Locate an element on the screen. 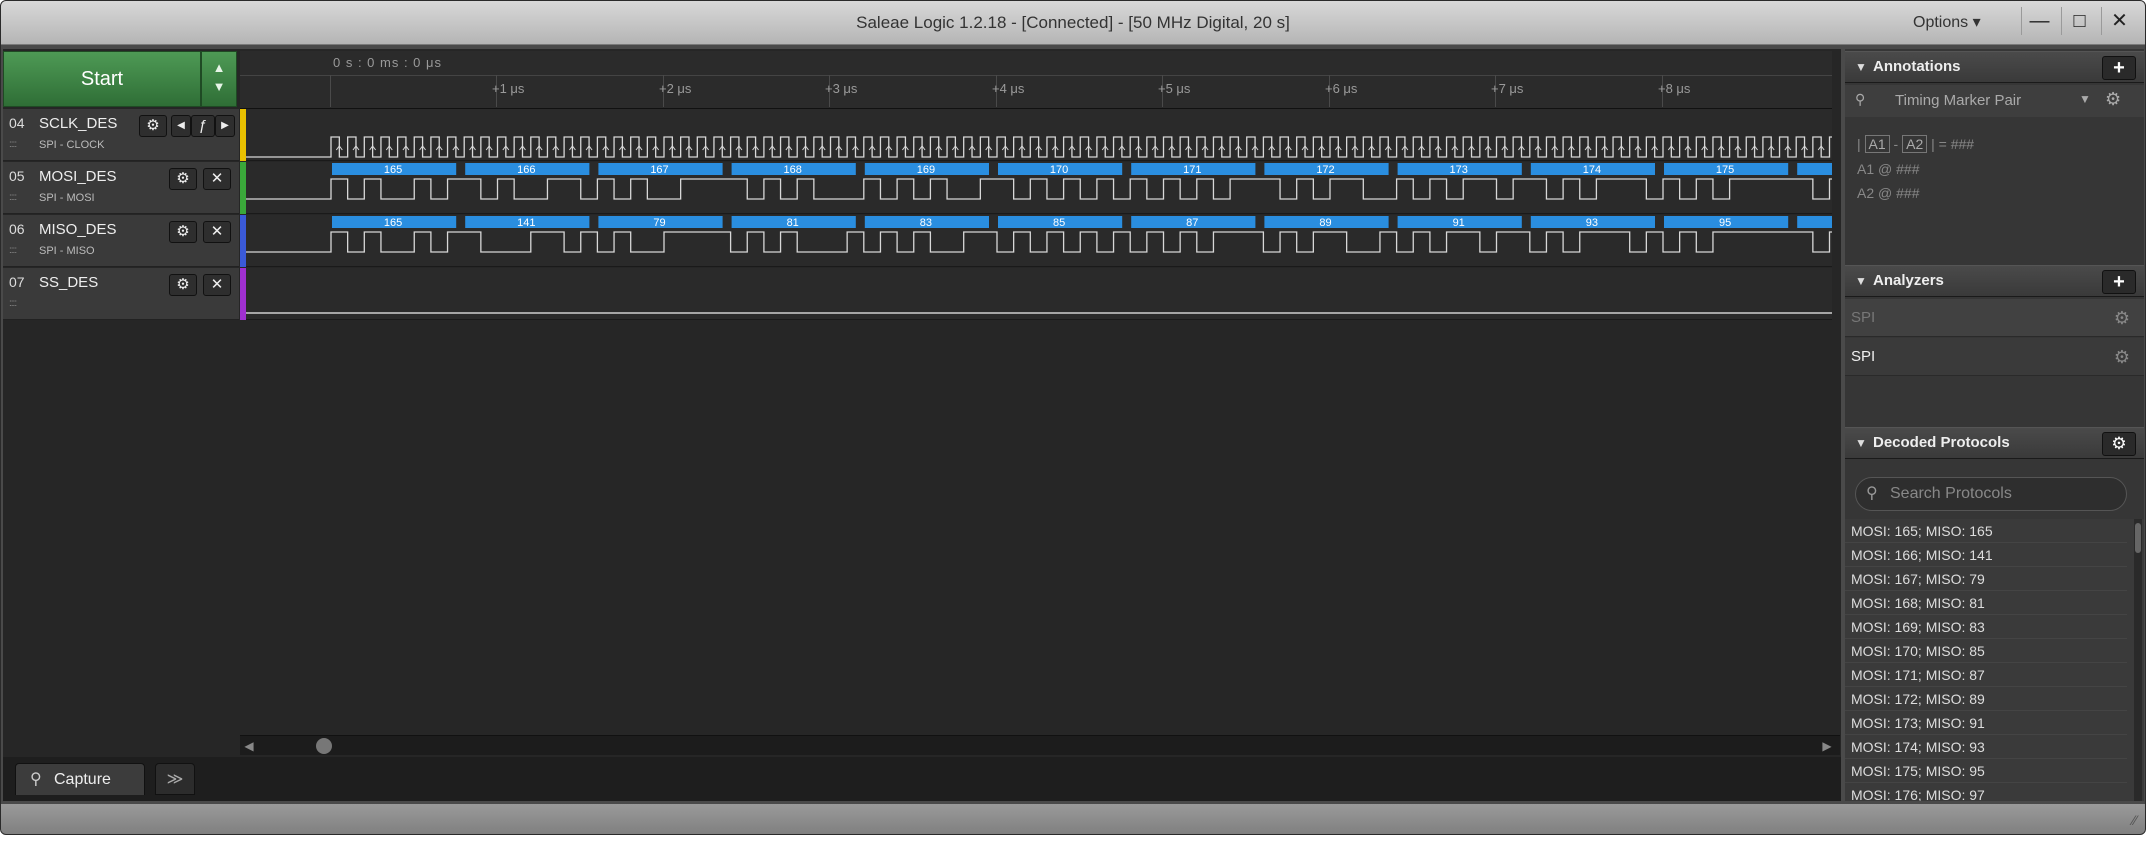 The width and height of the screenshot is (2146, 864). scroll-right-icon: ▶ is located at coordinates (1827, 746).